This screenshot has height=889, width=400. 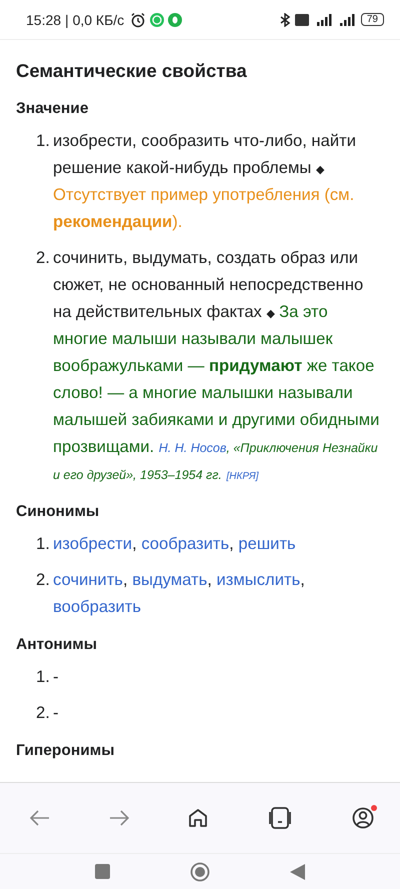 What do you see at coordinates (170, 579) in the screenshot?
I see `synonym-link: выдумать` at bounding box center [170, 579].